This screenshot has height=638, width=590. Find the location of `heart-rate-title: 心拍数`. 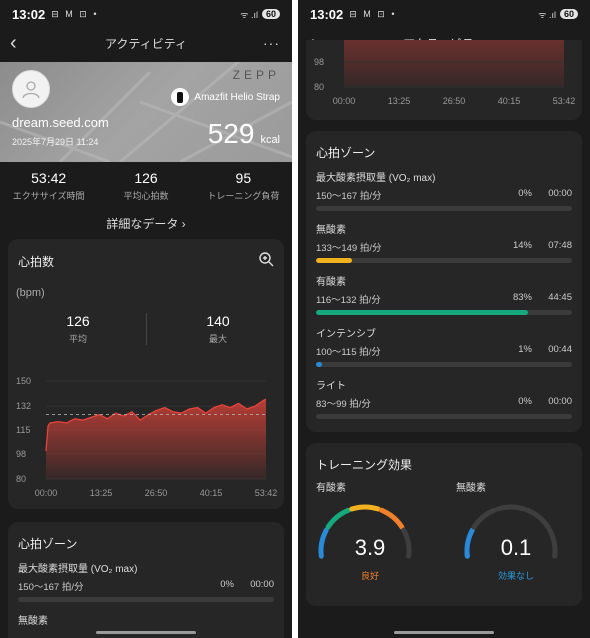

heart-rate-title: 心拍数 is located at coordinates (36, 262).